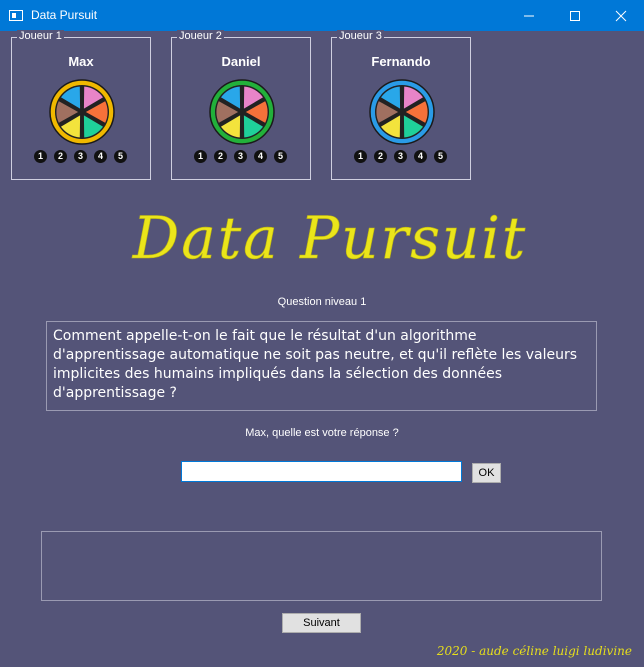 This screenshot has height=667, width=644. What do you see at coordinates (81, 61) in the screenshot?
I see `player-name: Max` at bounding box center [81, 61].